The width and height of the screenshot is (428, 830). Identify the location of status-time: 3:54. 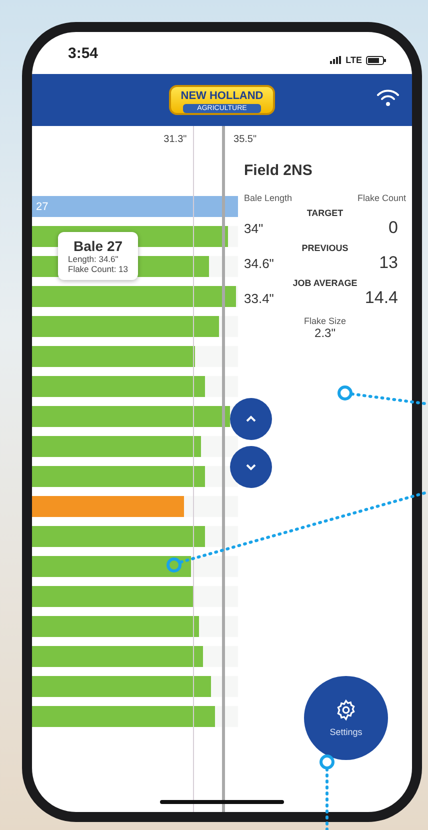
(83, 53).